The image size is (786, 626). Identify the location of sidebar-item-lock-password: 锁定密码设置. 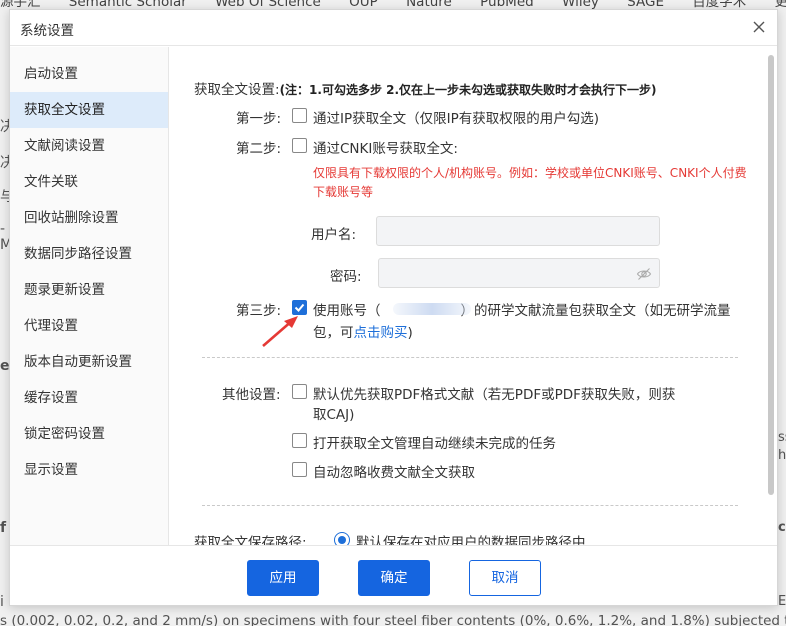
(89, 434).